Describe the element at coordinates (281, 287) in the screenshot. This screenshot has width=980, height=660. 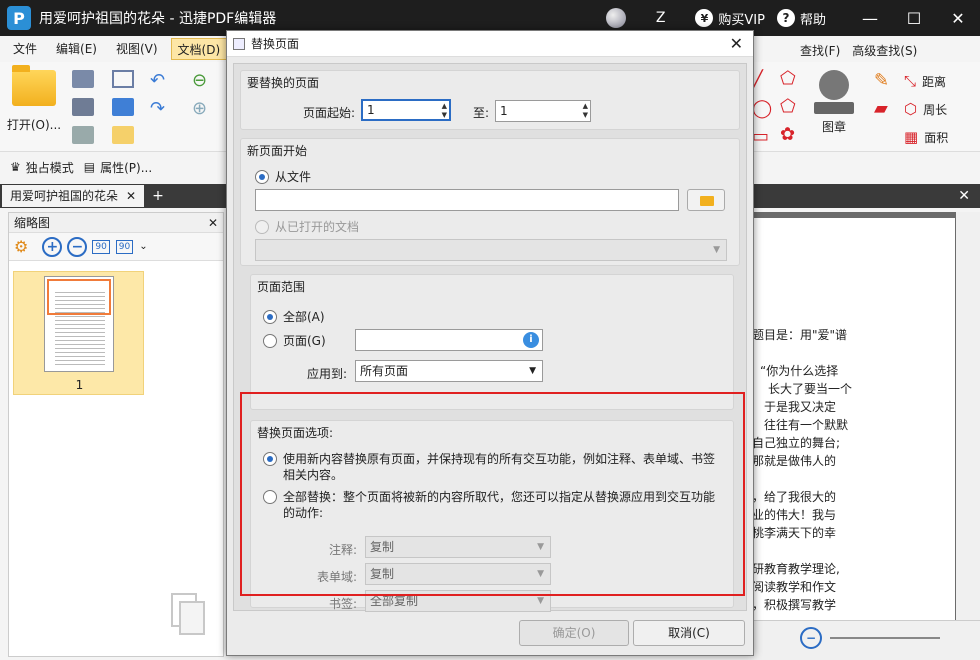
I see `page-range-title: 页面范围` at that location.